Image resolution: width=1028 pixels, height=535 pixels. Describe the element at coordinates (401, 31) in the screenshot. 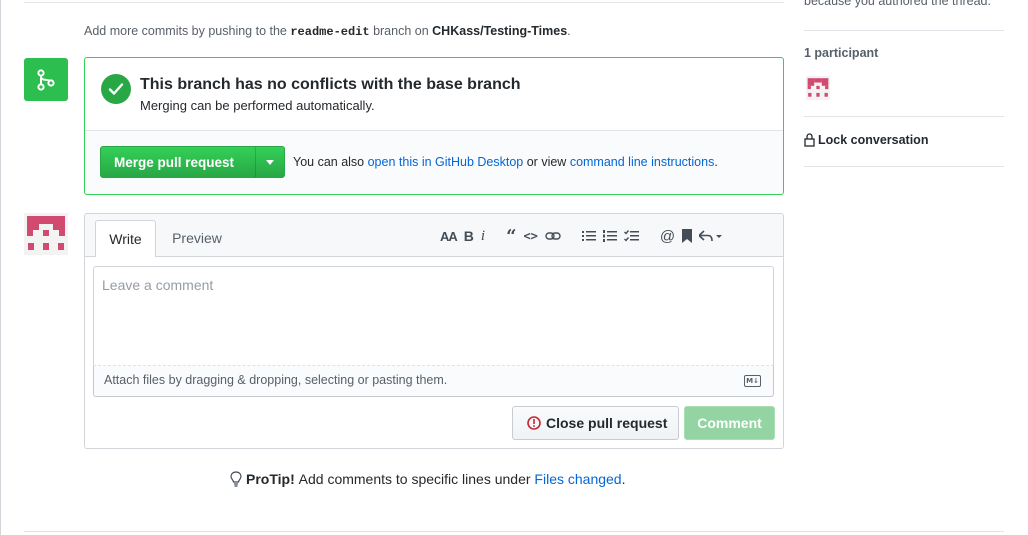

I see `push-note-middle: branch on` at that location.